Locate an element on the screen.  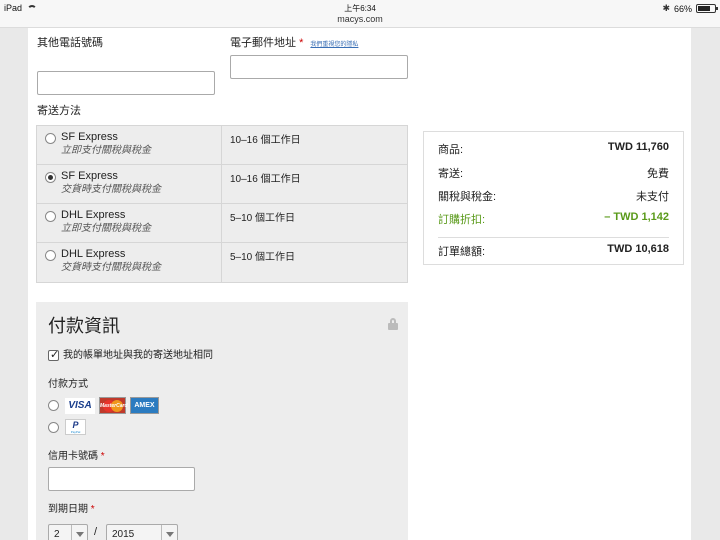
summary-total-value: TWD 10,618 is located at coordinates (638, 249).